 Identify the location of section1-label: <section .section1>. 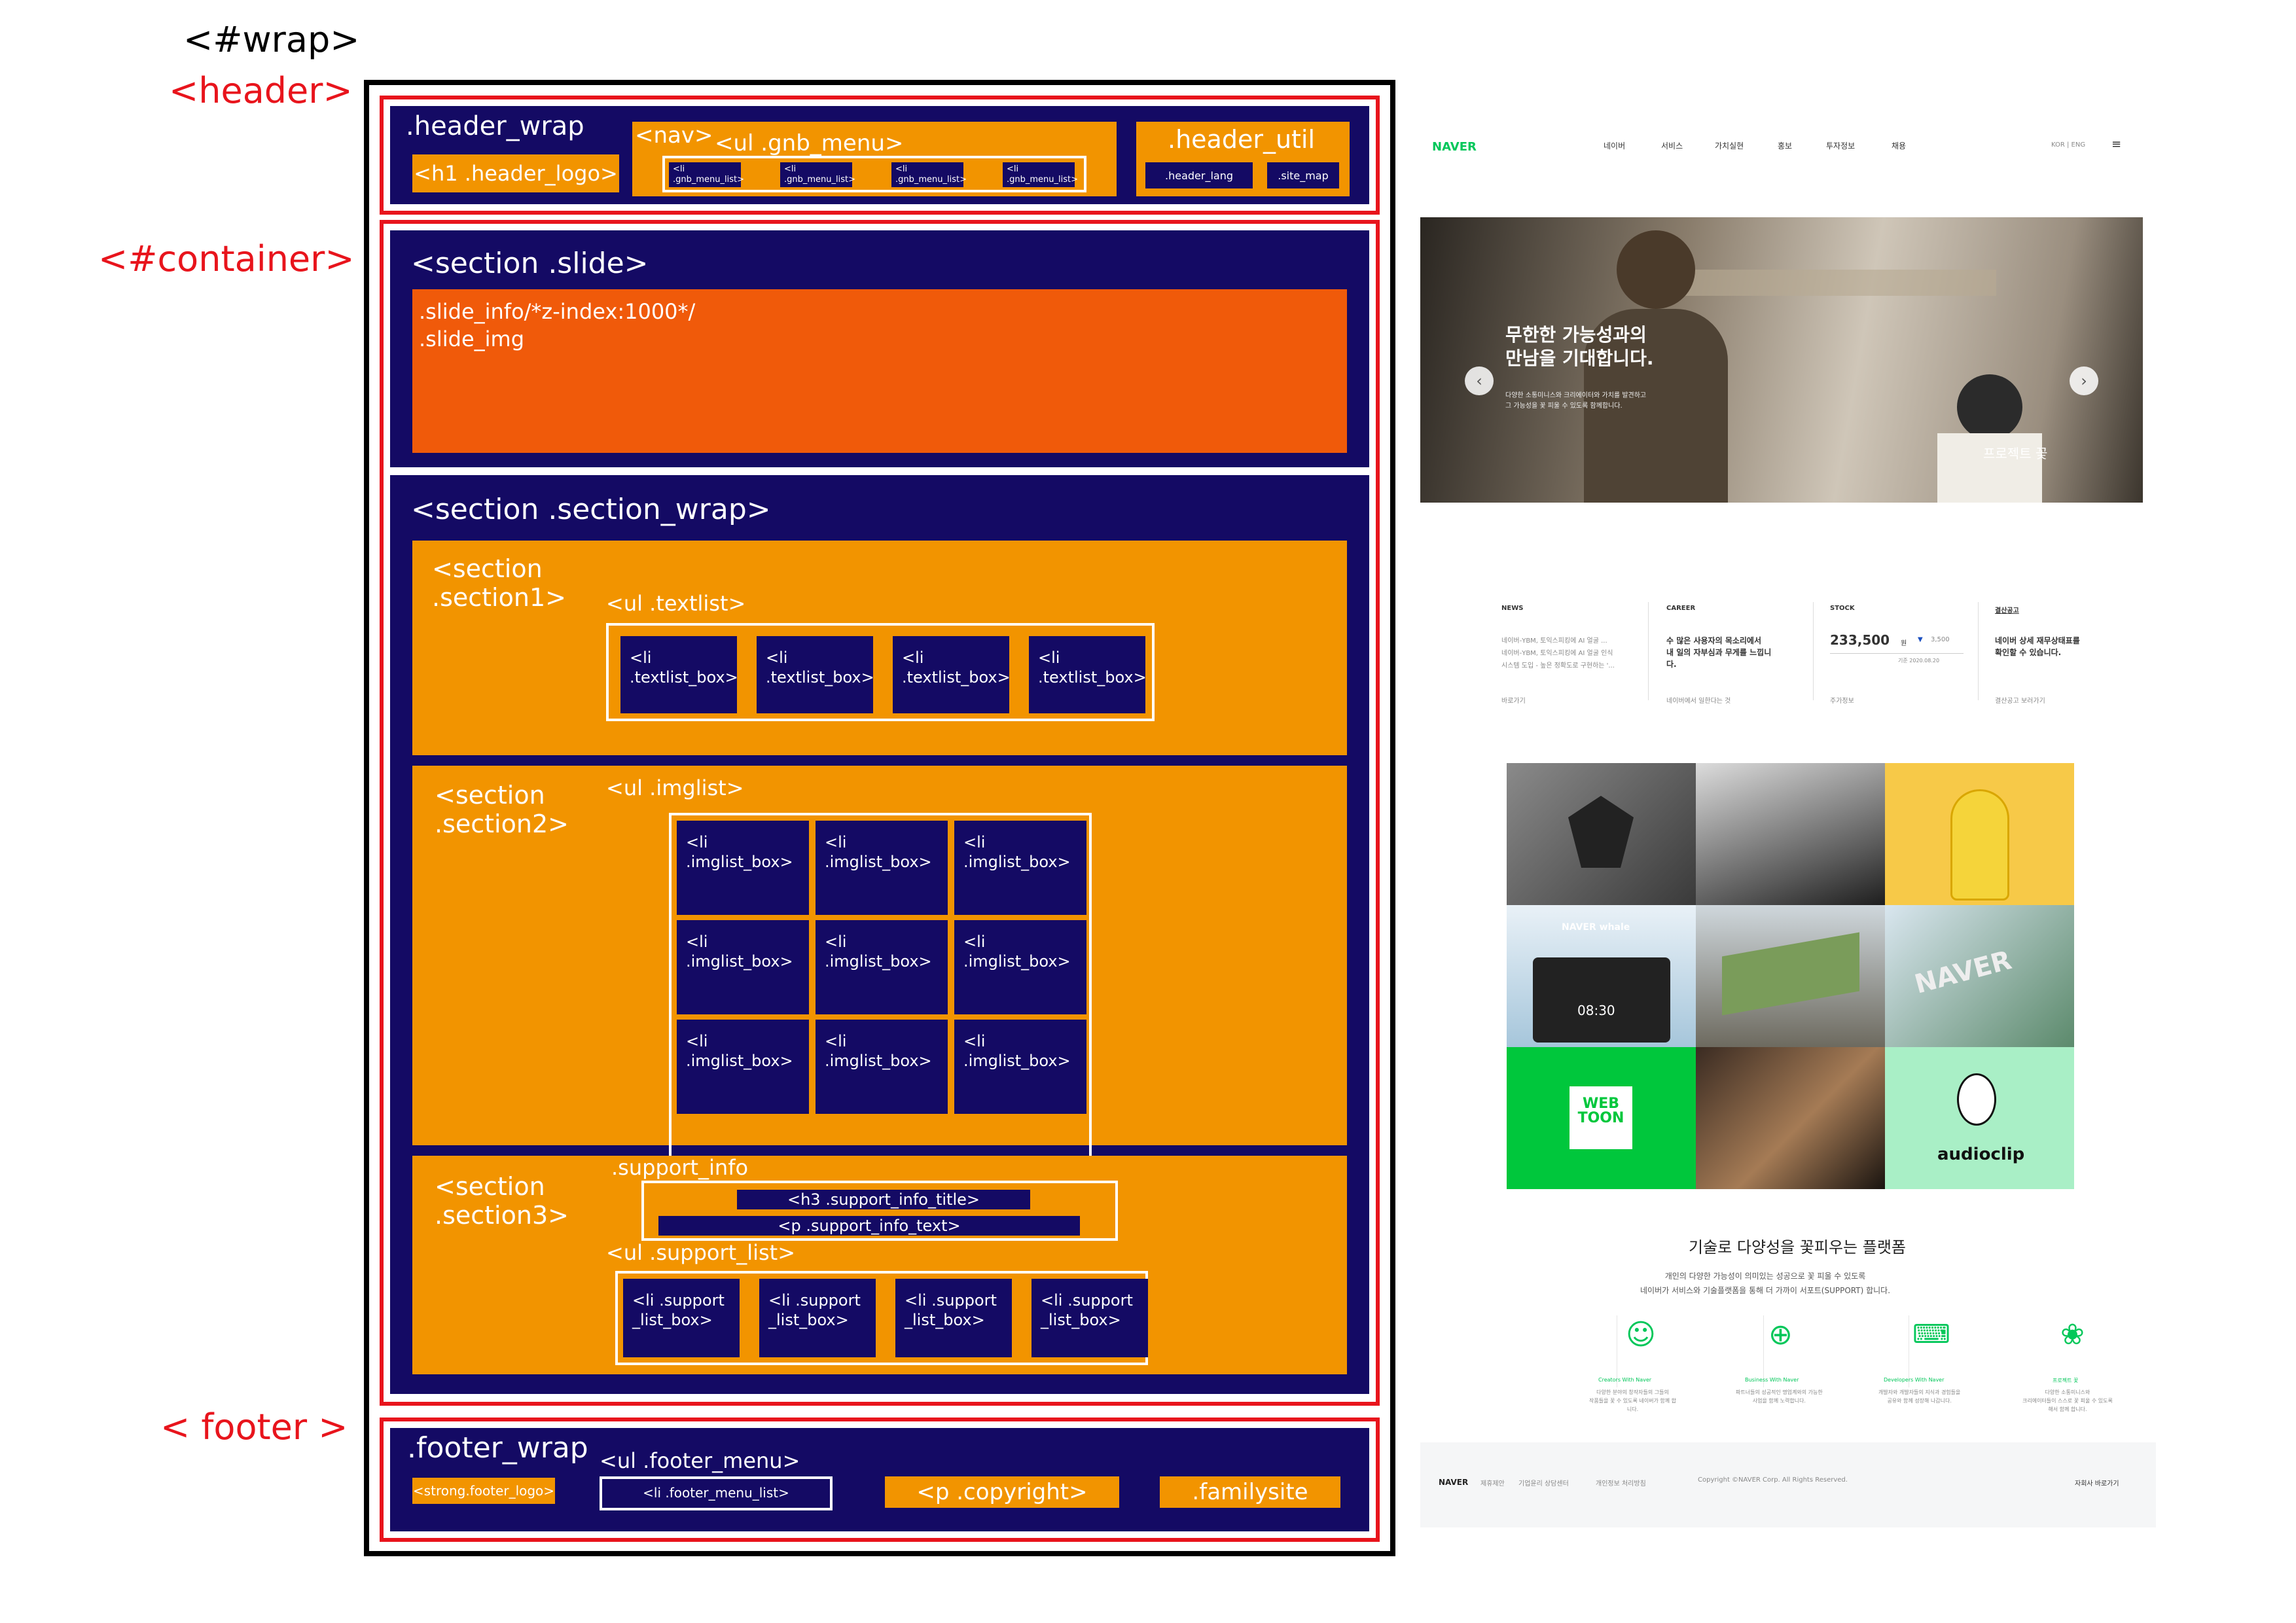
(499, 583).